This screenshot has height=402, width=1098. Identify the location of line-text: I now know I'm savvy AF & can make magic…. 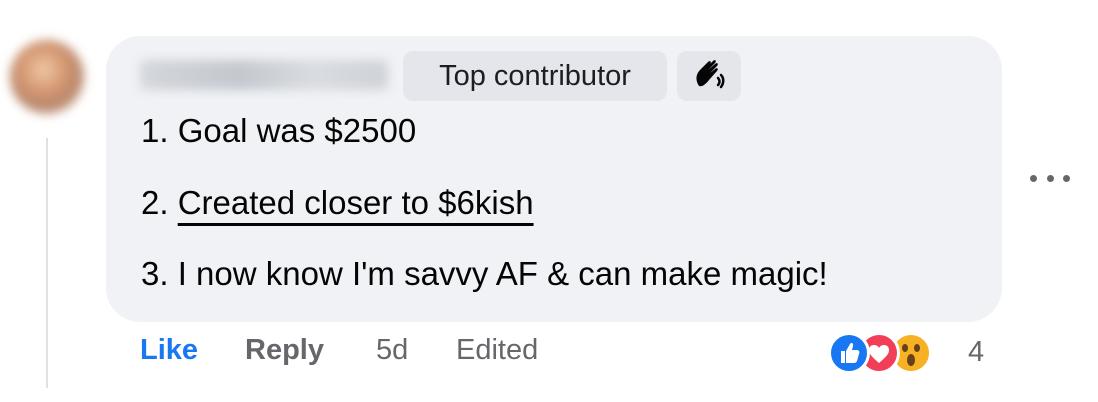
(502, 273).